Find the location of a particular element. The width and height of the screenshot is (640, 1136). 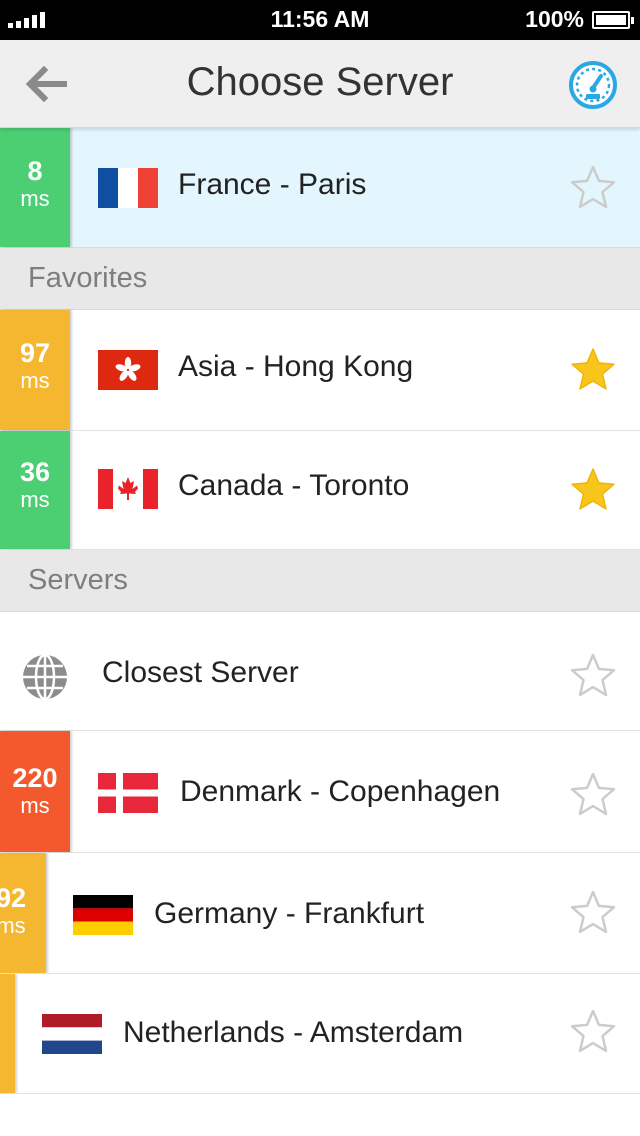

server-row-germany-frankfurt: 92 ms Germany - Frankfurt is located at coordinates (320, 913).